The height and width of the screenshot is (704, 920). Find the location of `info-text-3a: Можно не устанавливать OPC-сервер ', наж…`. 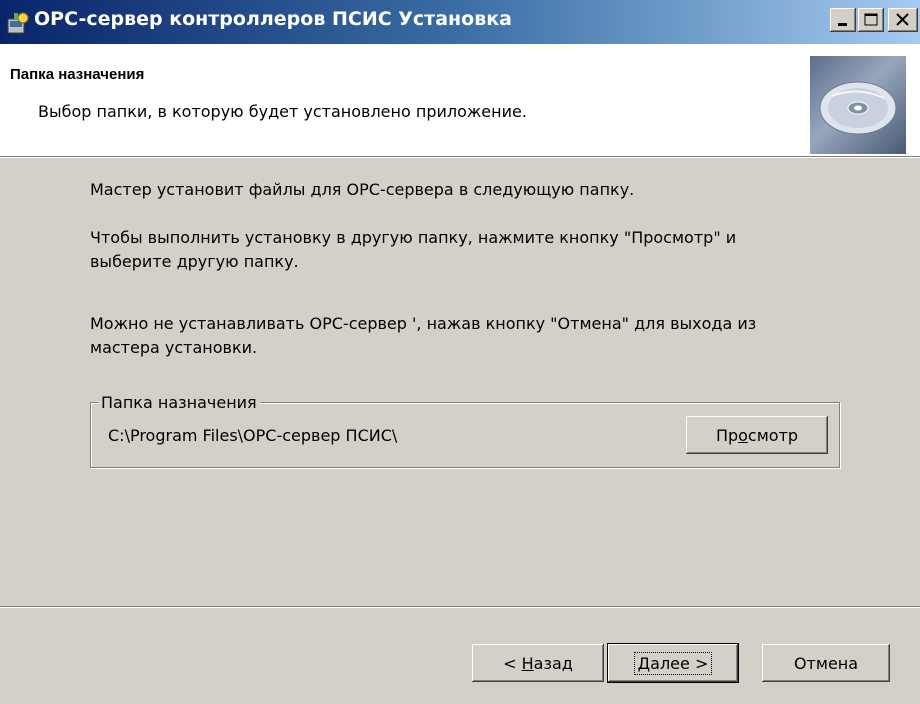

info-text-3a: Можно не устанавливать OPC-сервер ', наж… is located at coordinates (423, 323).